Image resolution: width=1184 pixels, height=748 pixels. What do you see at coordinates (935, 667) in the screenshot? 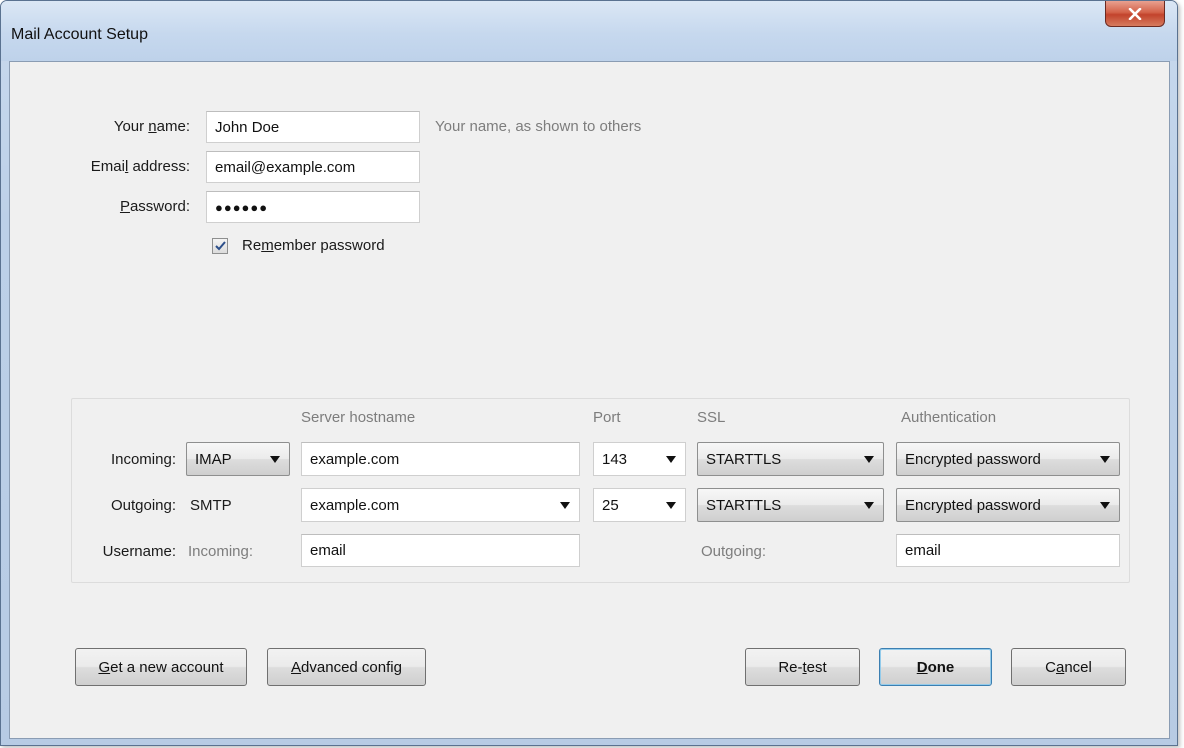
I see `done-button: Done` at bounding box center [935, 667].